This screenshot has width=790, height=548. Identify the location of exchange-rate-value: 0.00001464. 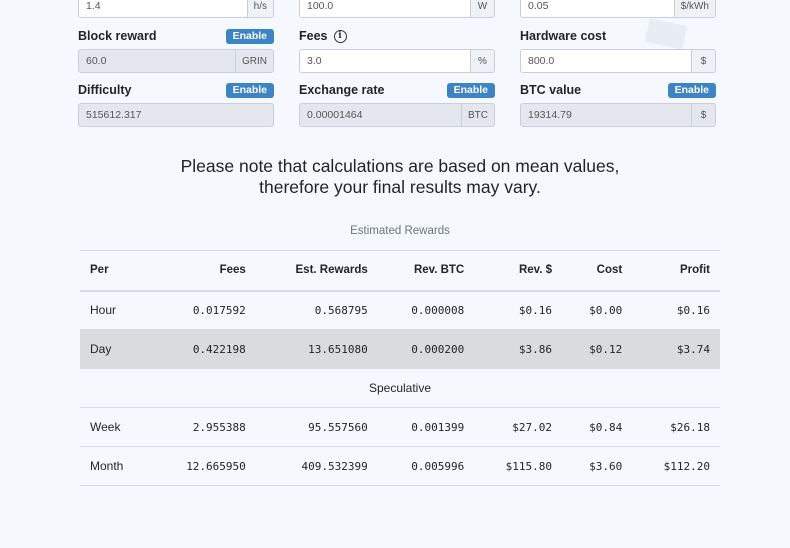
(380, 115).